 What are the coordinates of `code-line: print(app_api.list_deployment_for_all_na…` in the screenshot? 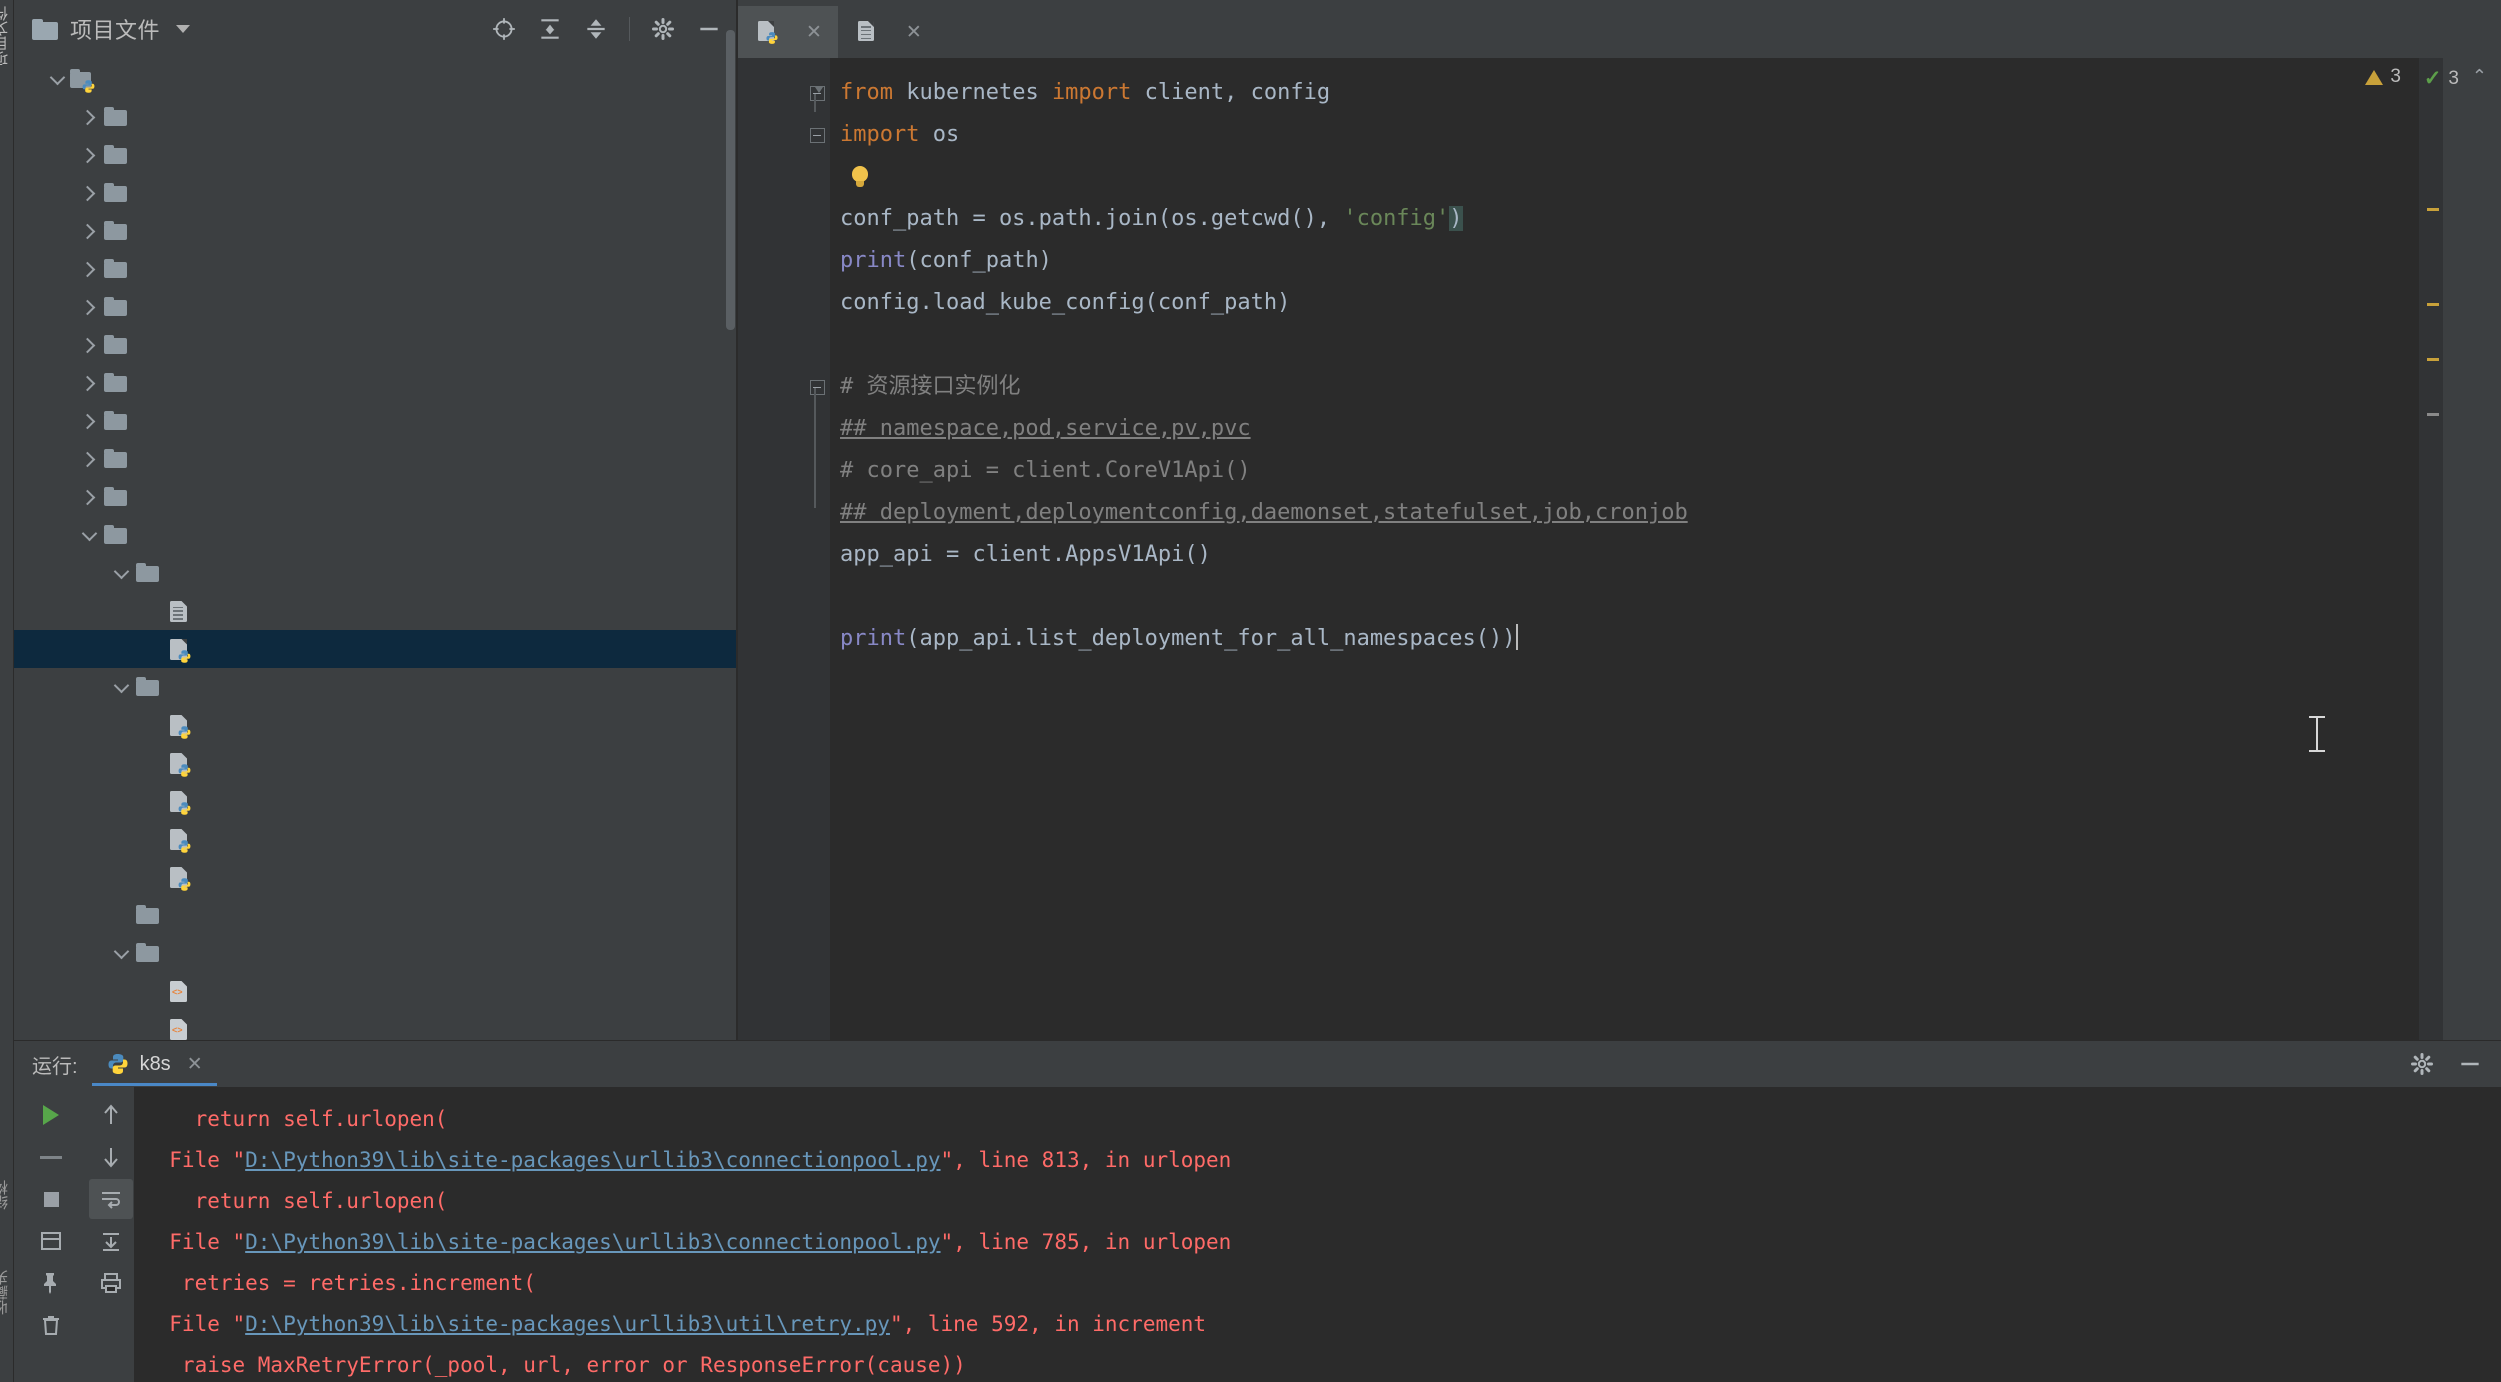 It's located at (1624, 639).